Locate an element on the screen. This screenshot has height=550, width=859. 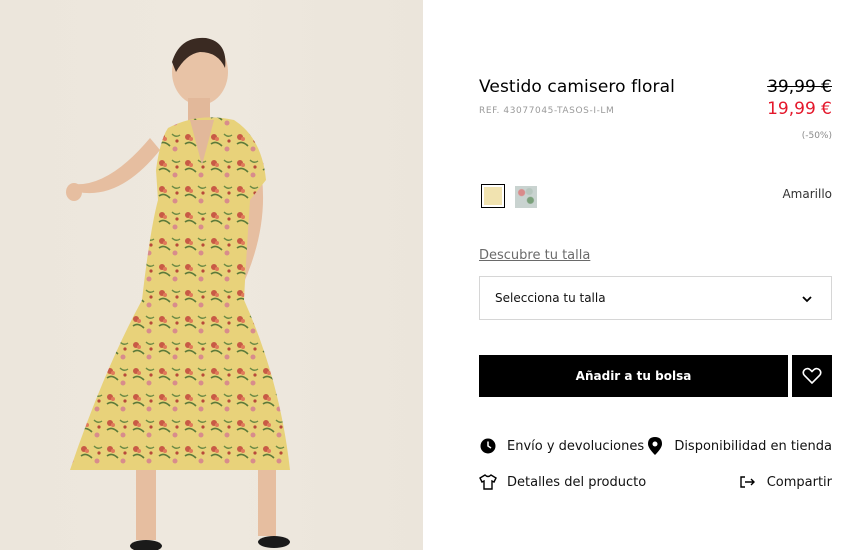
chevron-down-icon is located at coordinates (807, 299).